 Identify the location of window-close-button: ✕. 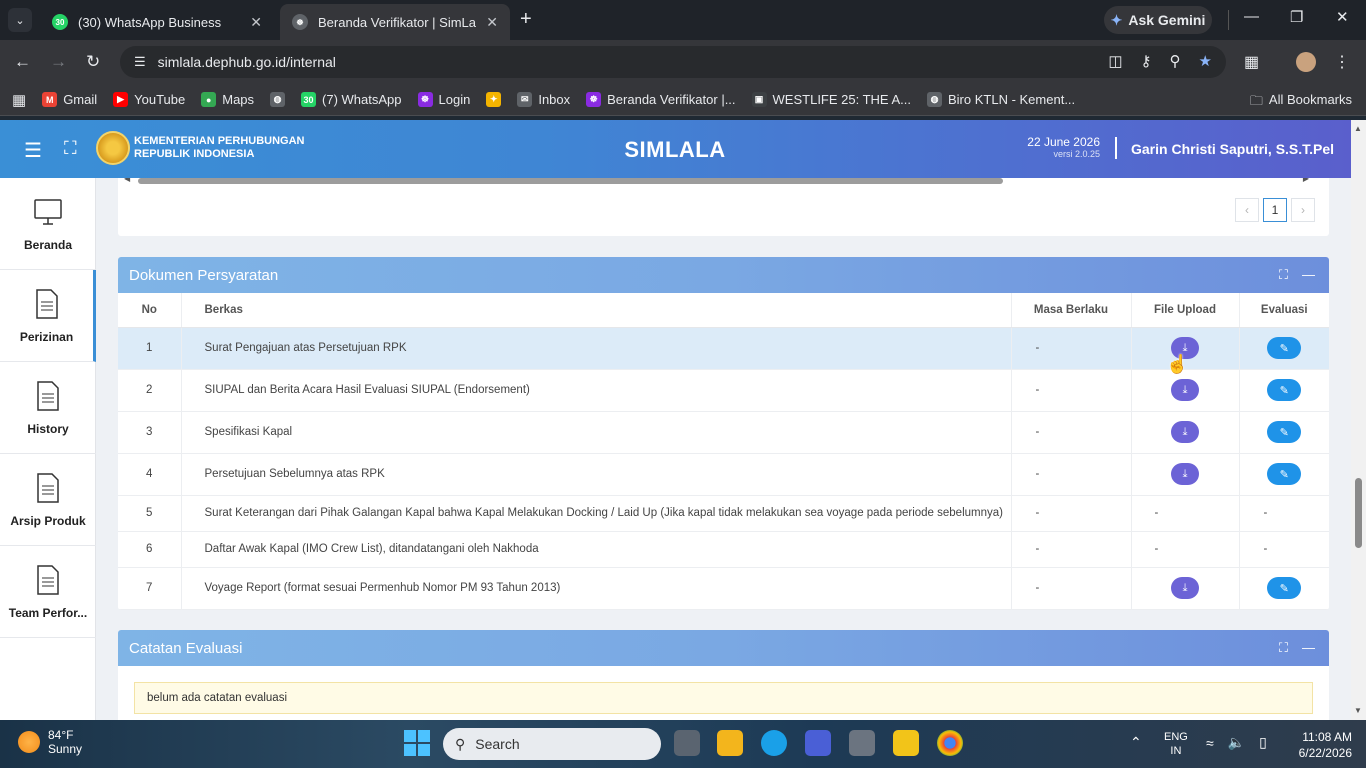
(1342, 17).